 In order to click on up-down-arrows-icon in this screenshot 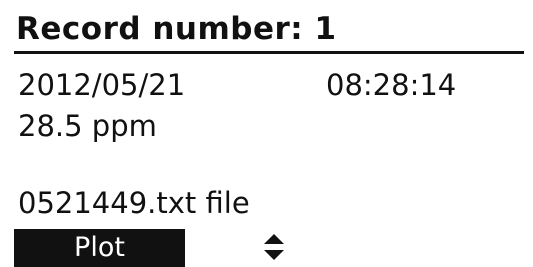, I will do `click(274, 247)`.